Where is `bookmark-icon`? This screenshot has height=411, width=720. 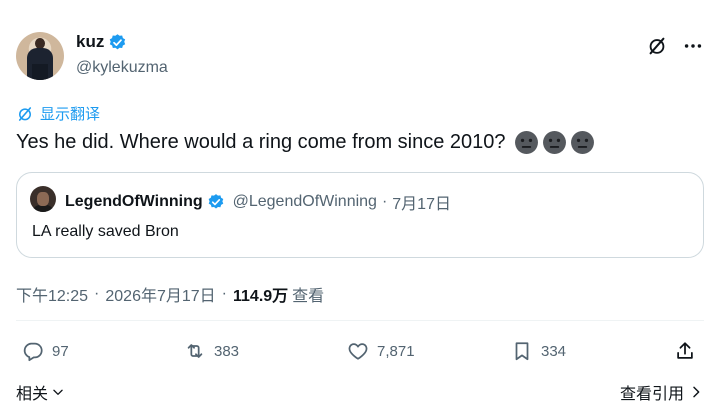 bookmark-icon is located at coordinates (522, 351).